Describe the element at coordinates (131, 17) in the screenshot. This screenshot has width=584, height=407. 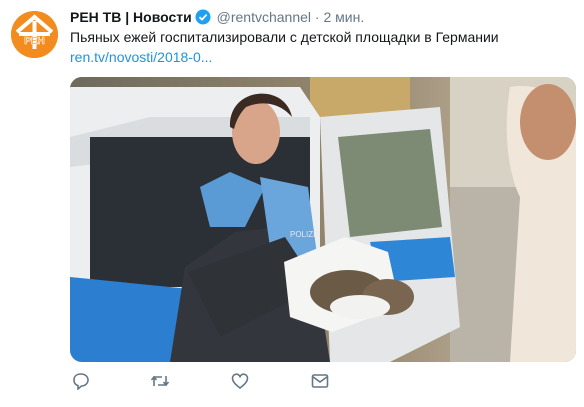
I see `account-name: РЕН ТВ | Новости` at that location.